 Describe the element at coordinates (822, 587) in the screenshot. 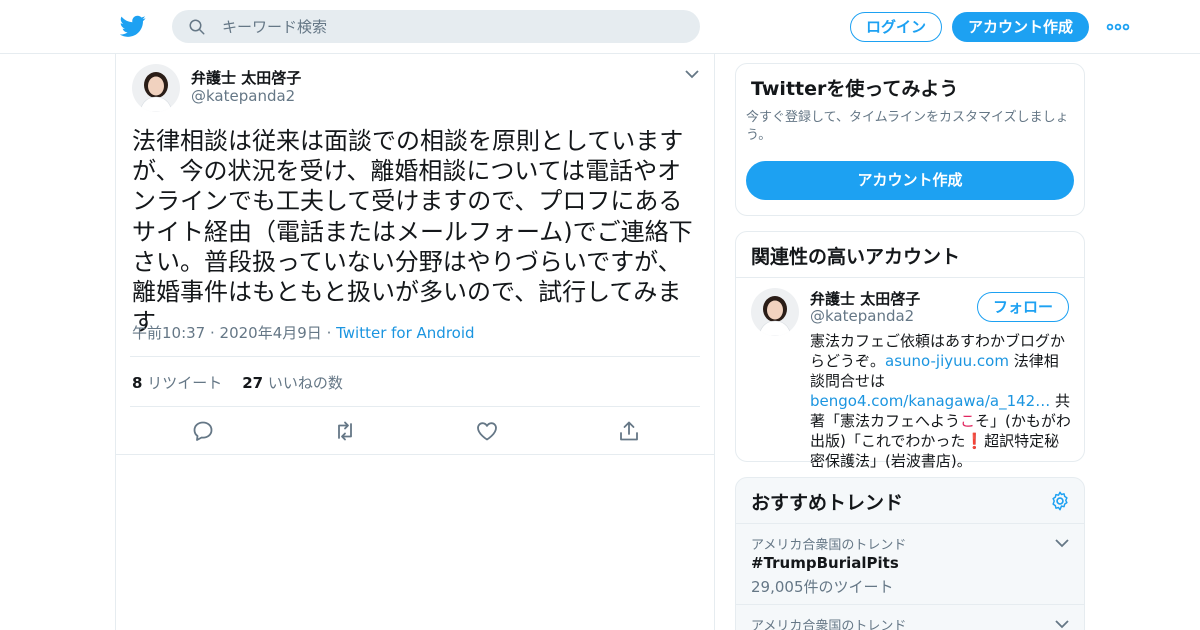

I see `trend-count: 29,005件のツイート` at that location.